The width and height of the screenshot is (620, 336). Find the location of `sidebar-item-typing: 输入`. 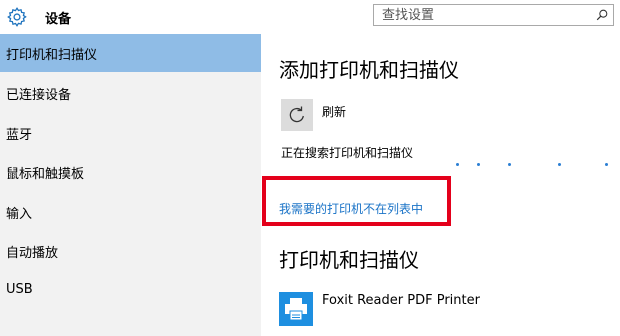

sidebar-item-typing: 输入 is located at coordinates (130, 212).